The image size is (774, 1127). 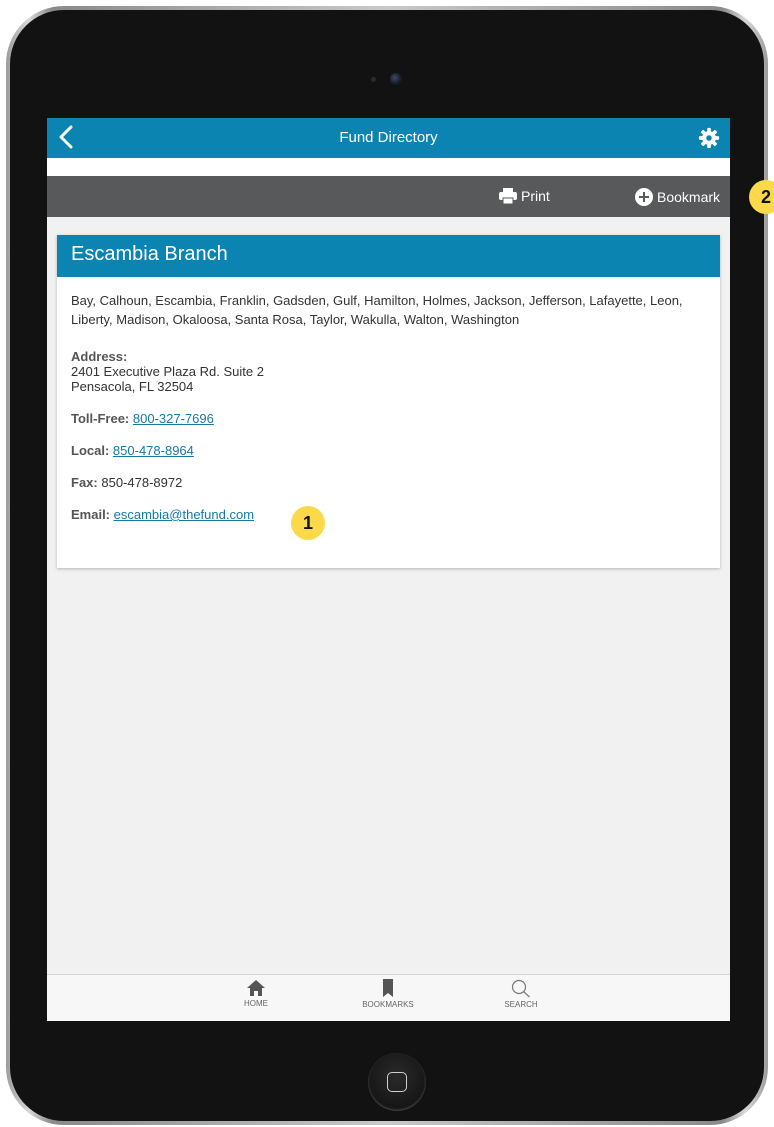 What do you see at coordinates (184, 514) in the screenshot?
I see `email-link: escambia@thefund.com` at bounding box center [184, 514].